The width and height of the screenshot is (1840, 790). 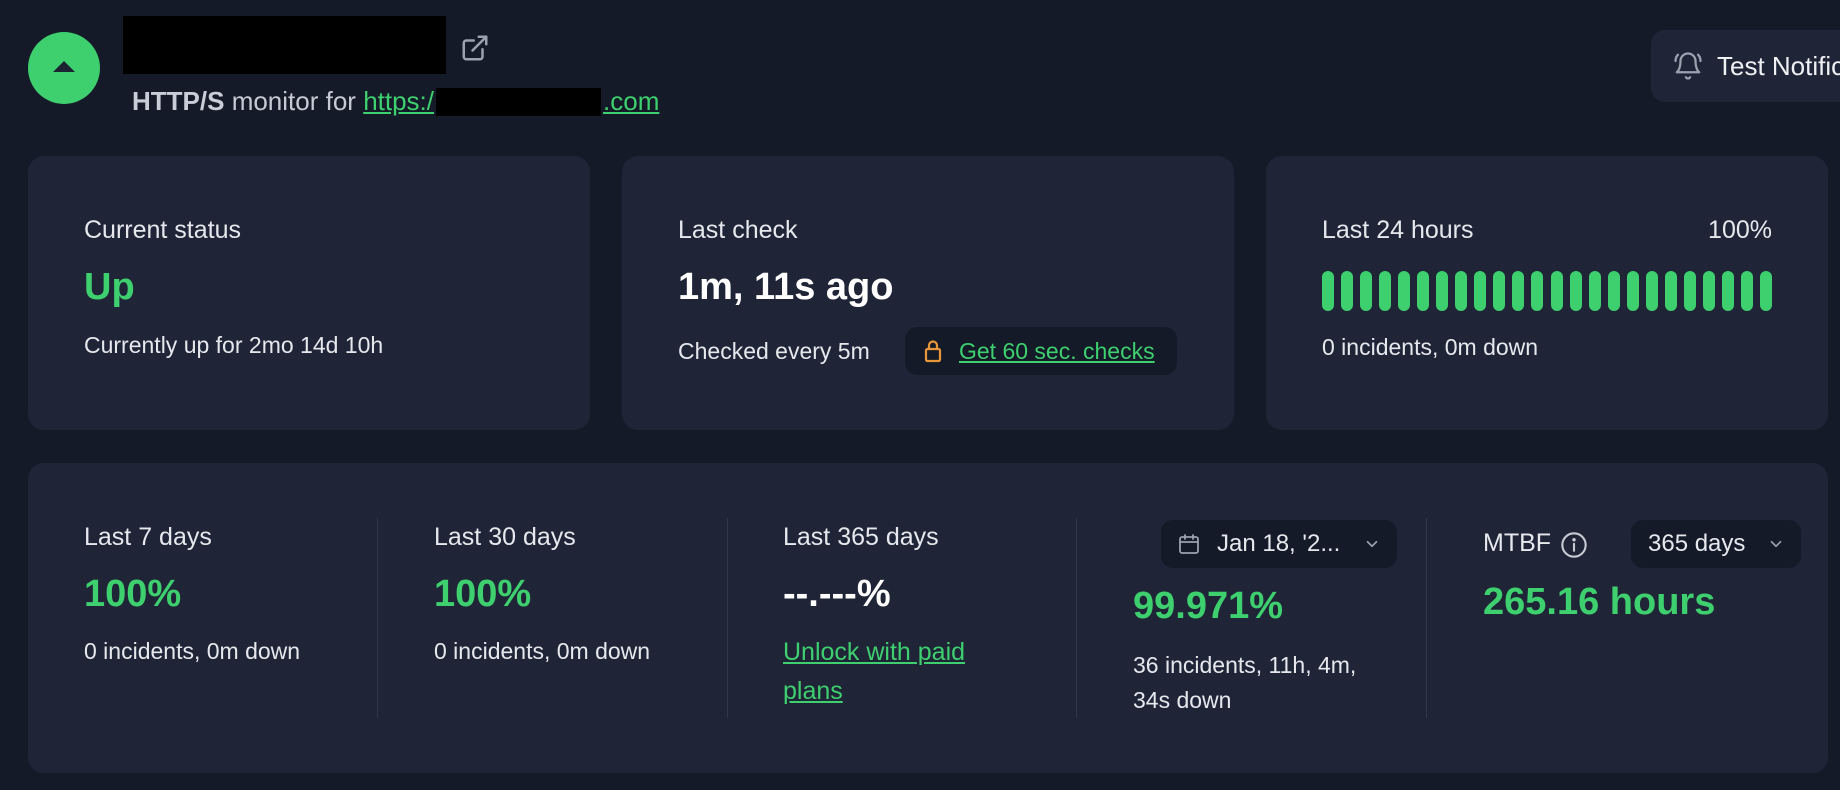 What do you see at coordinates (519, 102) in the screenshot?
I see `url-redacted` at bounding box center [519, 102].